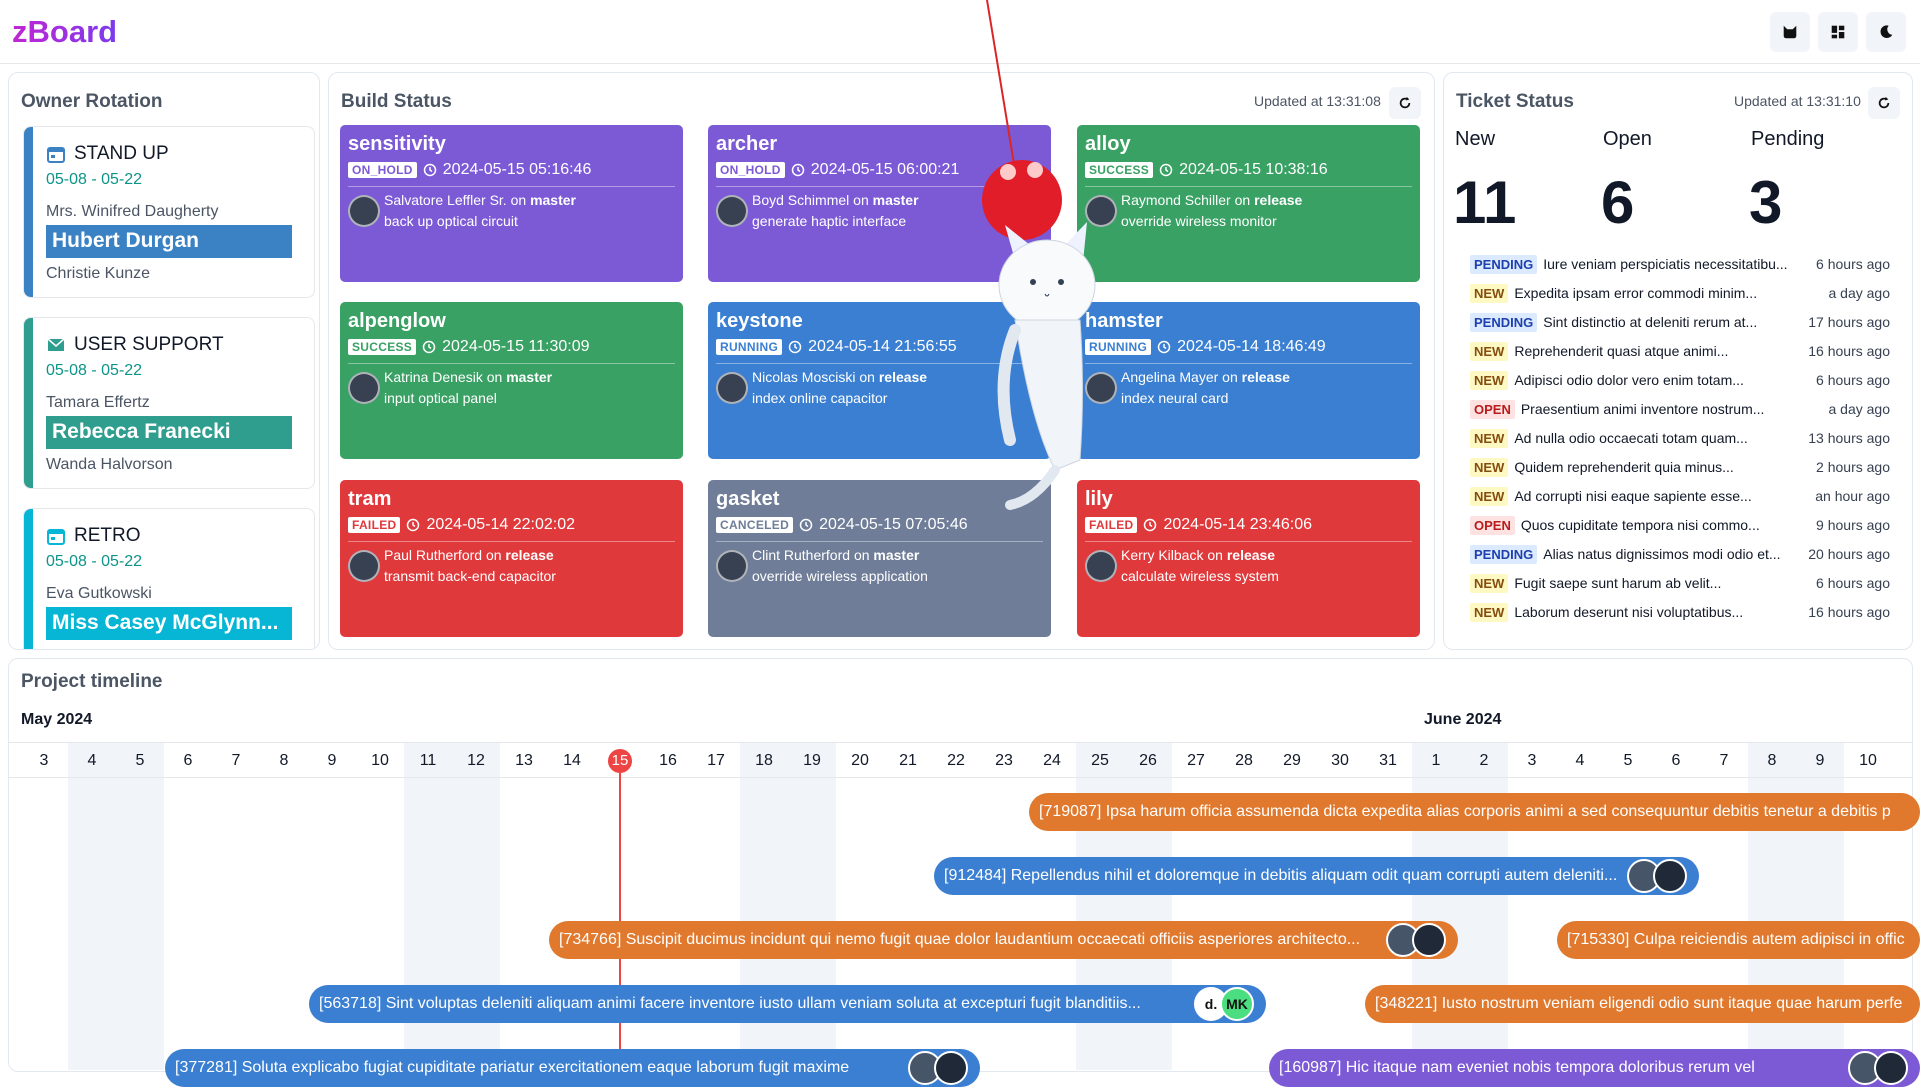 The width and height of the screenshot is (1920, 1087). I want to click on rotation-previous-owner: Eva Gutkowski, so click(99, 593).